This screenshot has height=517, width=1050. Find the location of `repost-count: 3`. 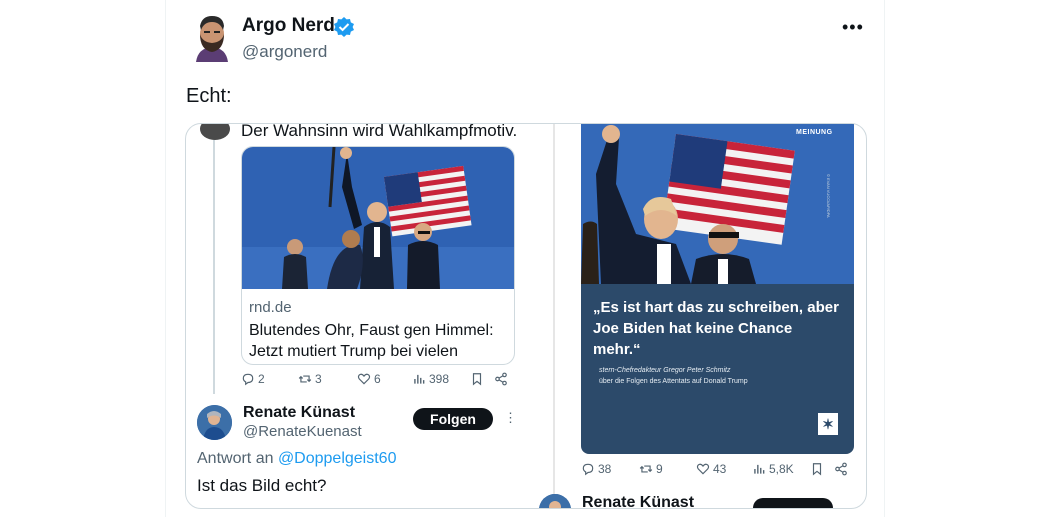

repost-count: 3 is located at coordinates (318, 379).